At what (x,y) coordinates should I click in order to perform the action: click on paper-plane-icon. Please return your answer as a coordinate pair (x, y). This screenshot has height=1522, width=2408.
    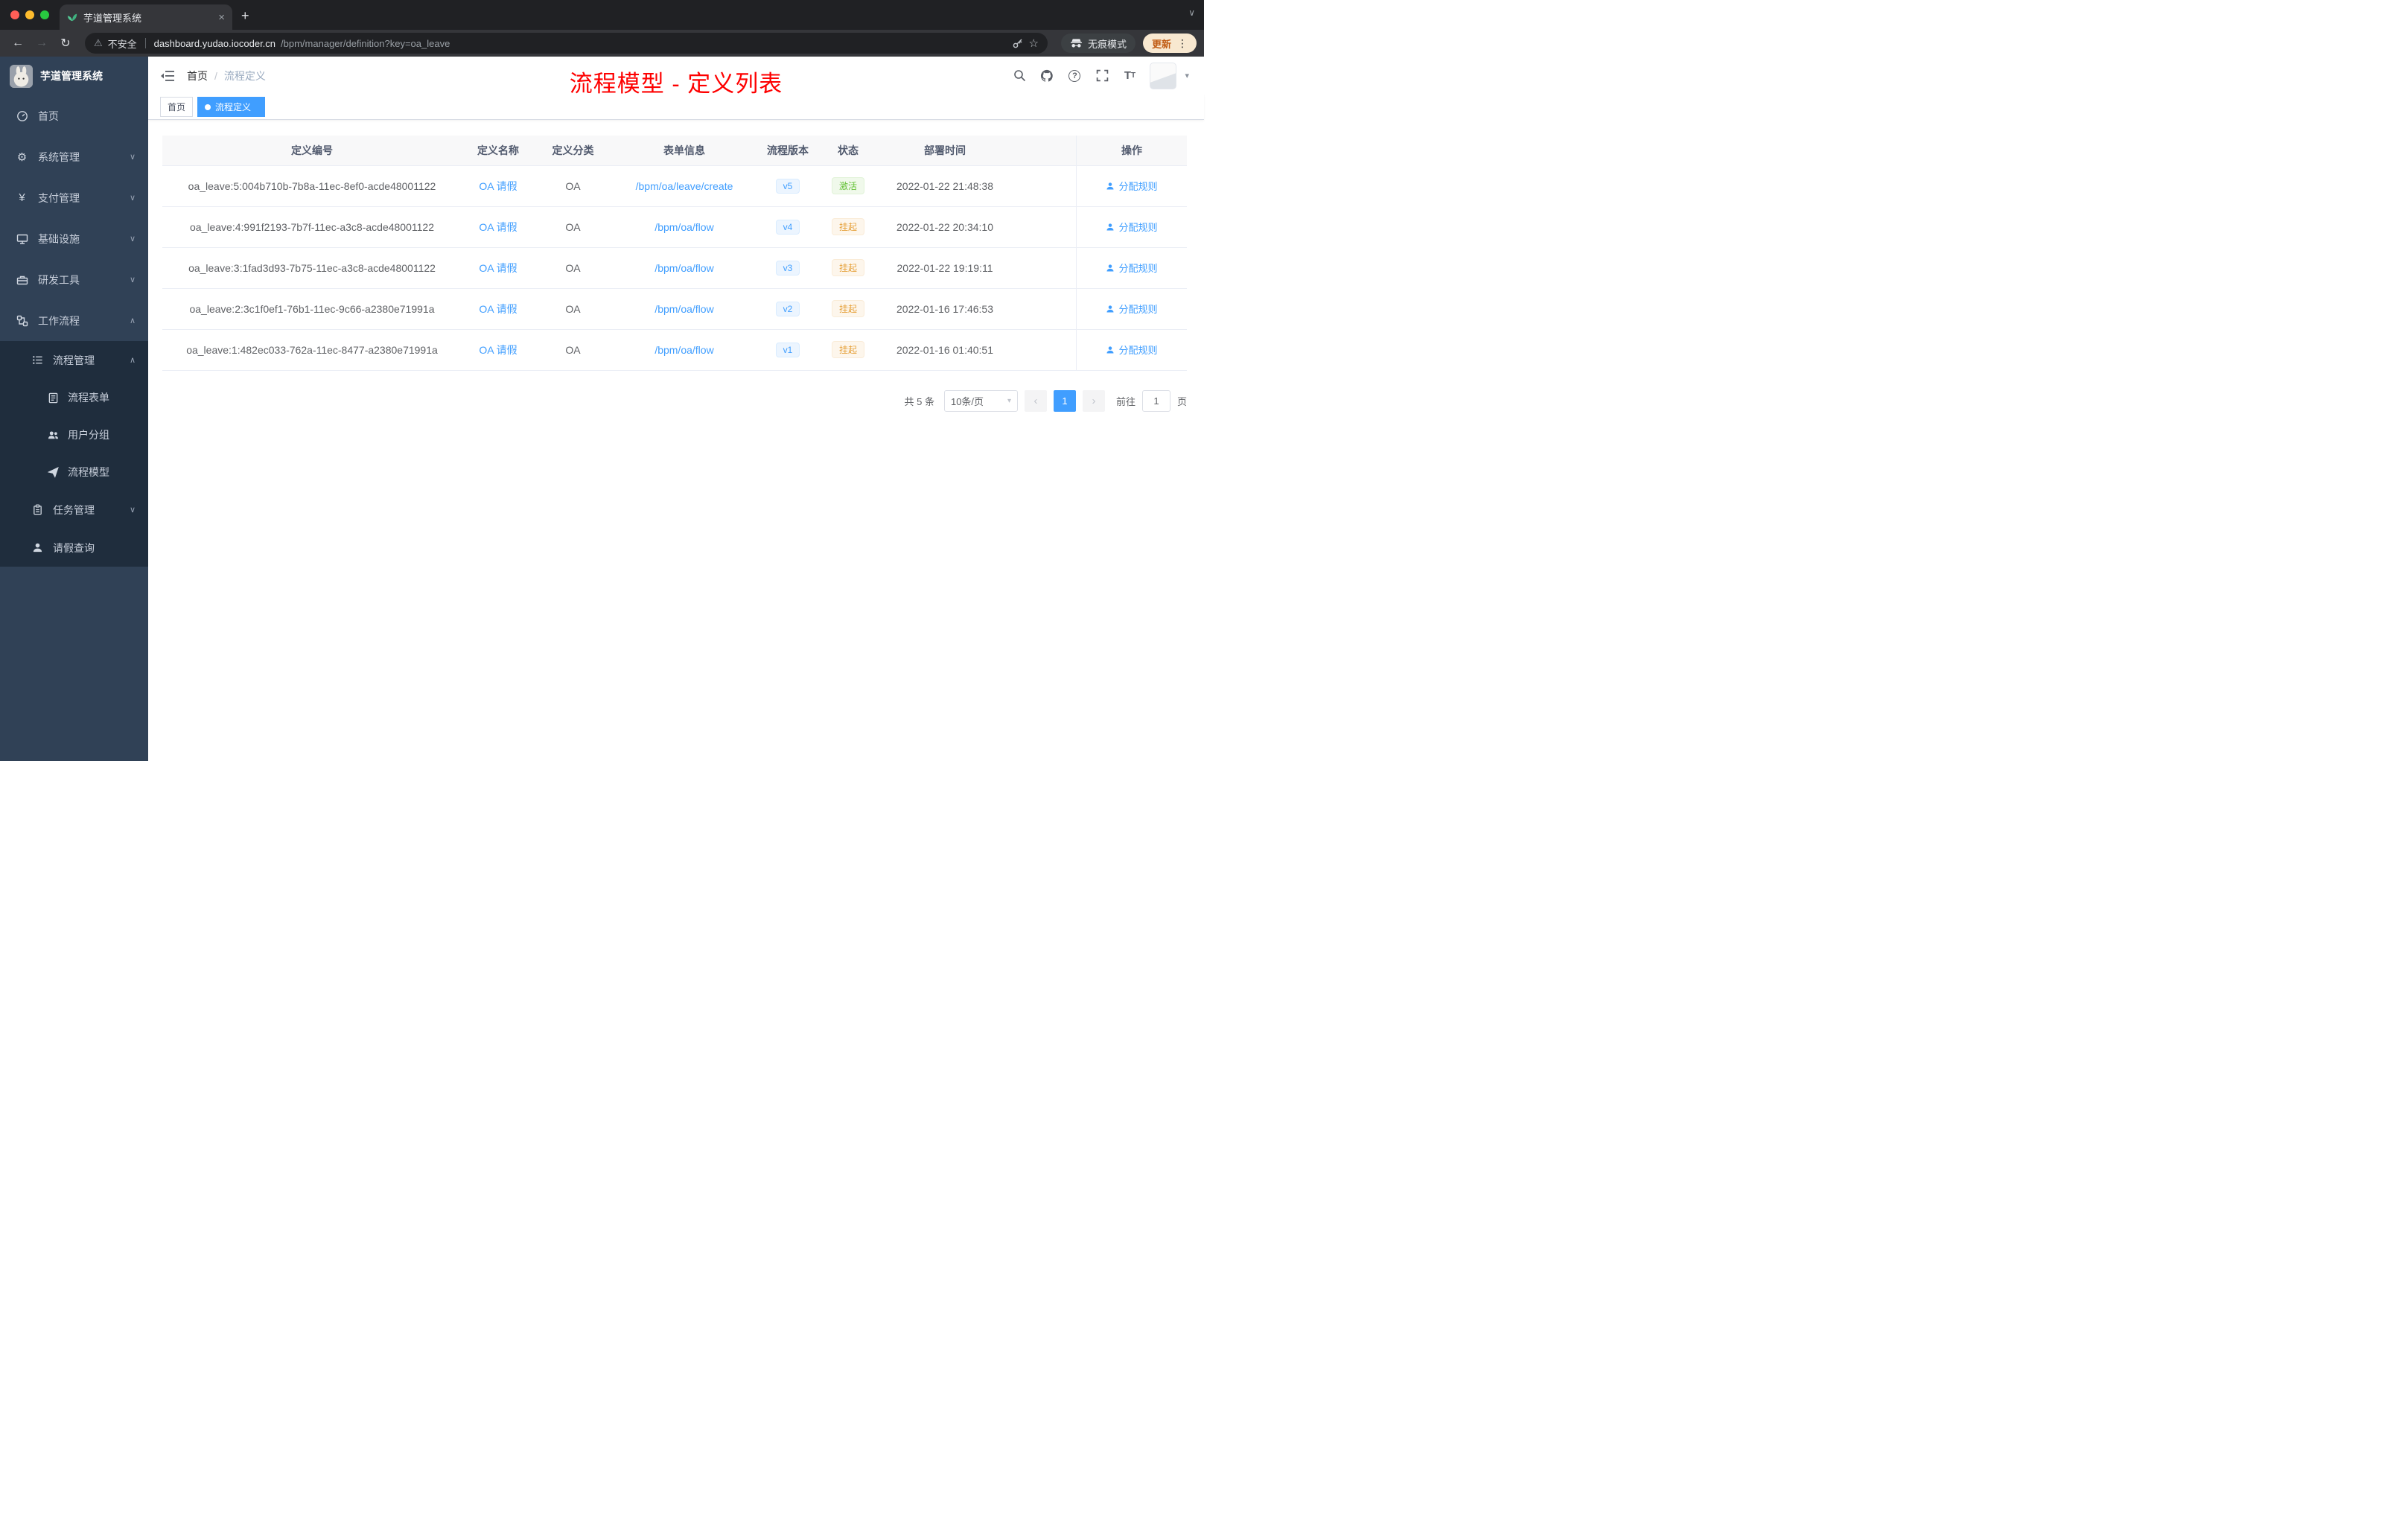
    Looking at the image, I should click on (53, 472).